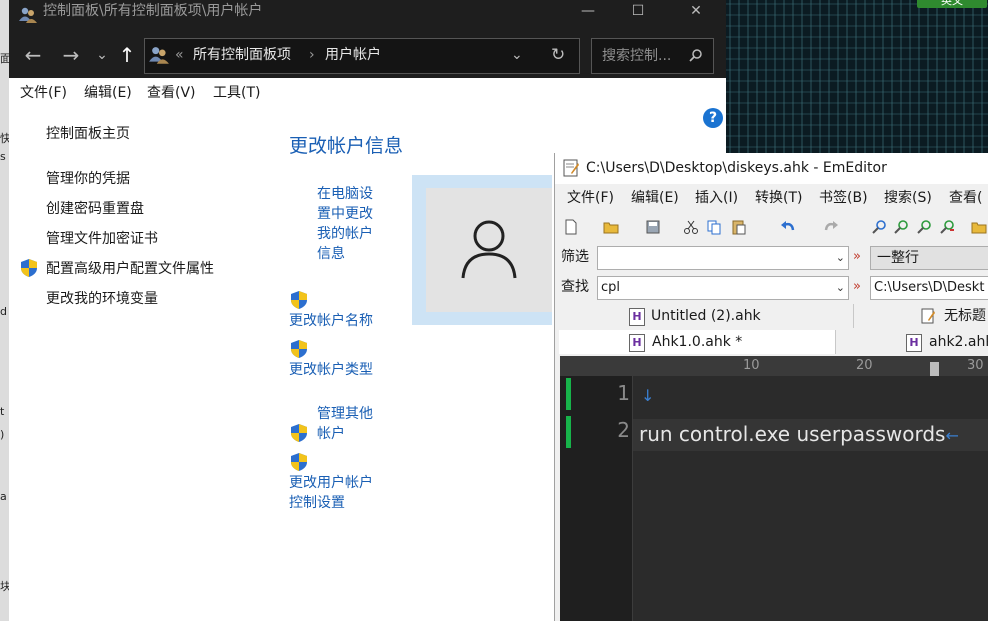 The image size is (988, 621). What do you see at coordinates (153, 11) in the screenshot?
I see `window-title: 控制面板\所有控制面板项\用户帐户` at bounding box center [153, 11].